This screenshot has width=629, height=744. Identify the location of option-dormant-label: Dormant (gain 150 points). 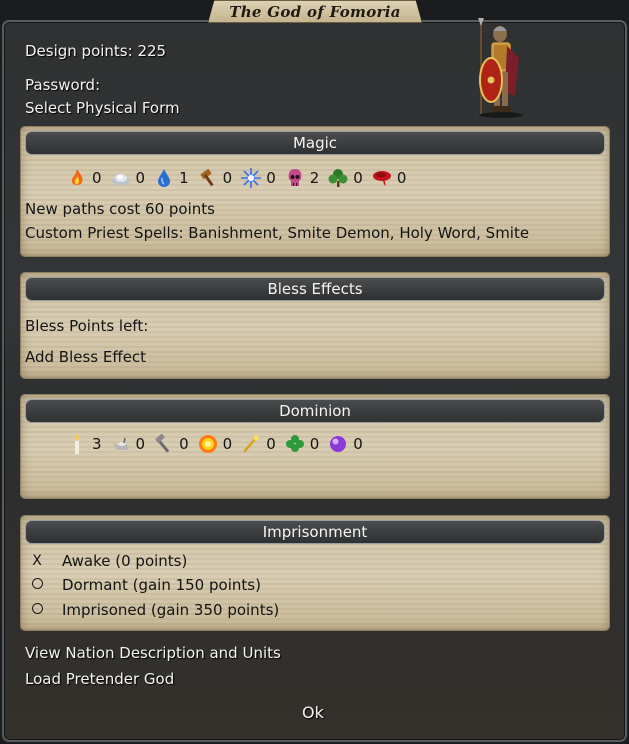
(161, 585).